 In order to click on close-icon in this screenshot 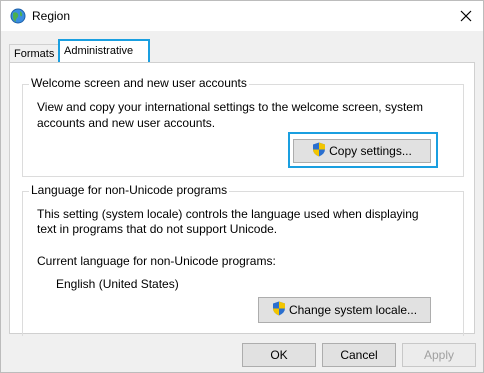, I will do `click(466, 16)`.